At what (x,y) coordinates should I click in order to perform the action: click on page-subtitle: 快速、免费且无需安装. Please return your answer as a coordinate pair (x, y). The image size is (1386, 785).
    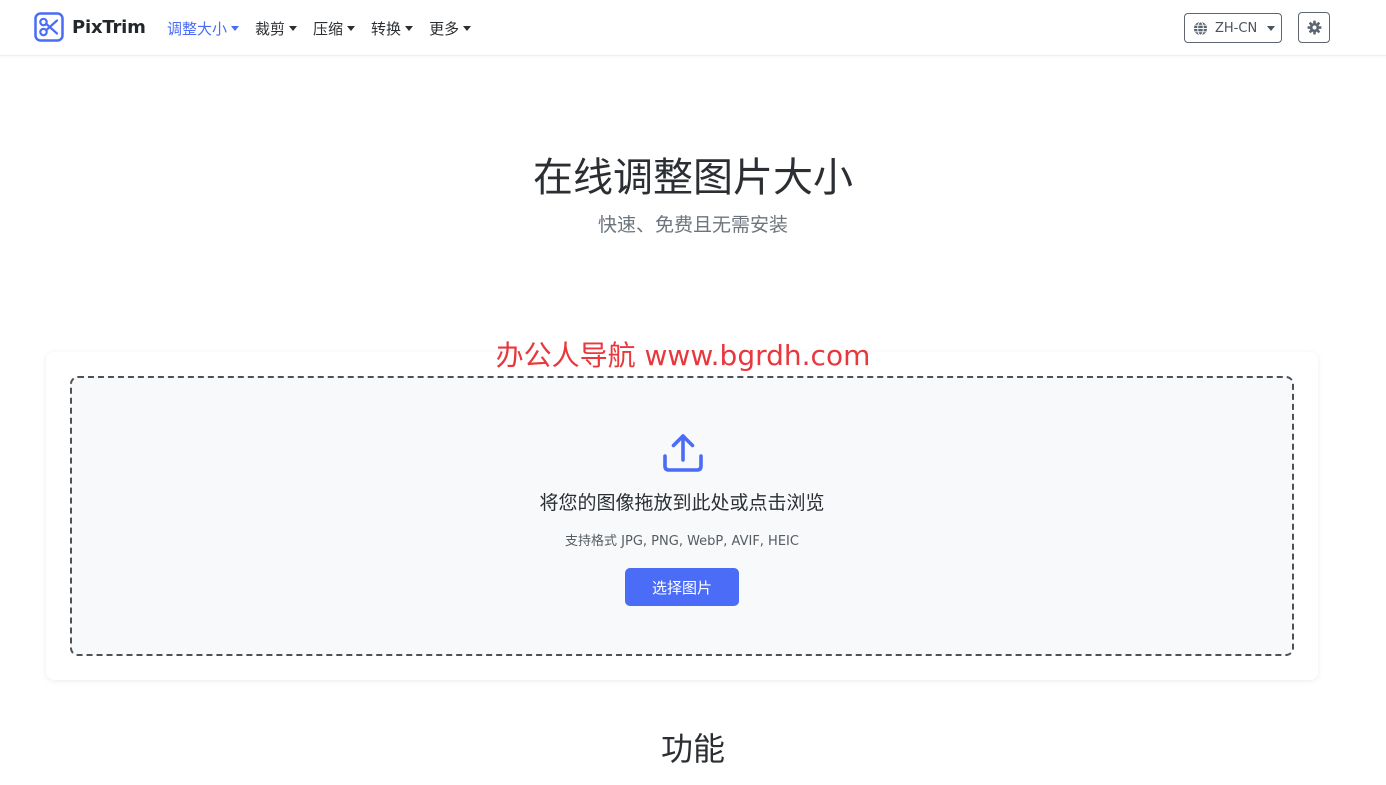
    Looking at the image, I should click on (692, 225).